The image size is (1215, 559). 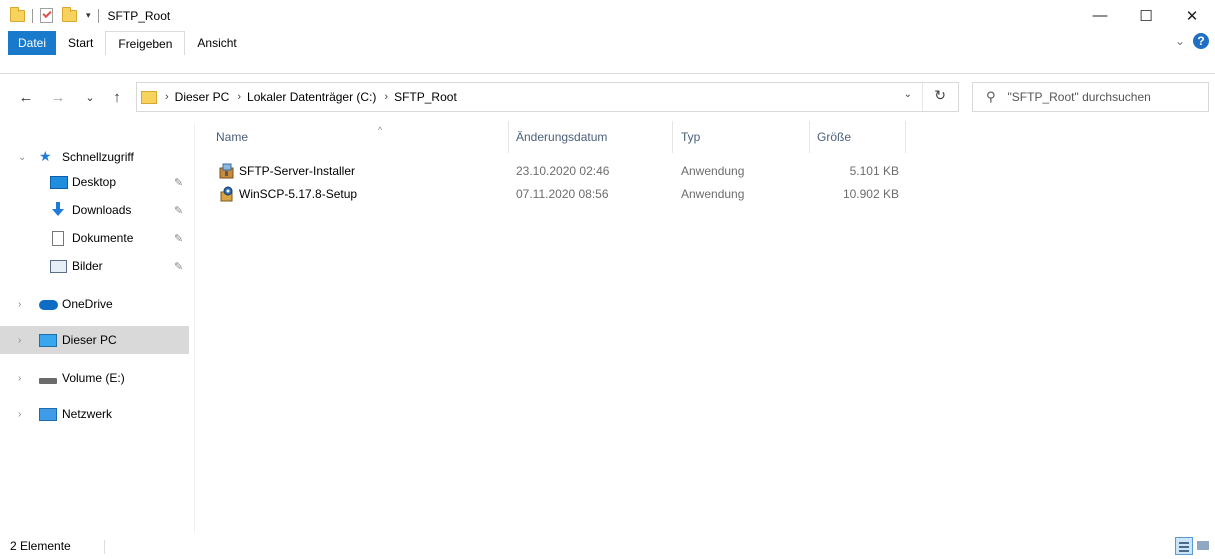 What do you see at coordinates (102, 210) in the screenshot?
I see `sidebar-item-label: Downloads` at bounding box center [102, 210].